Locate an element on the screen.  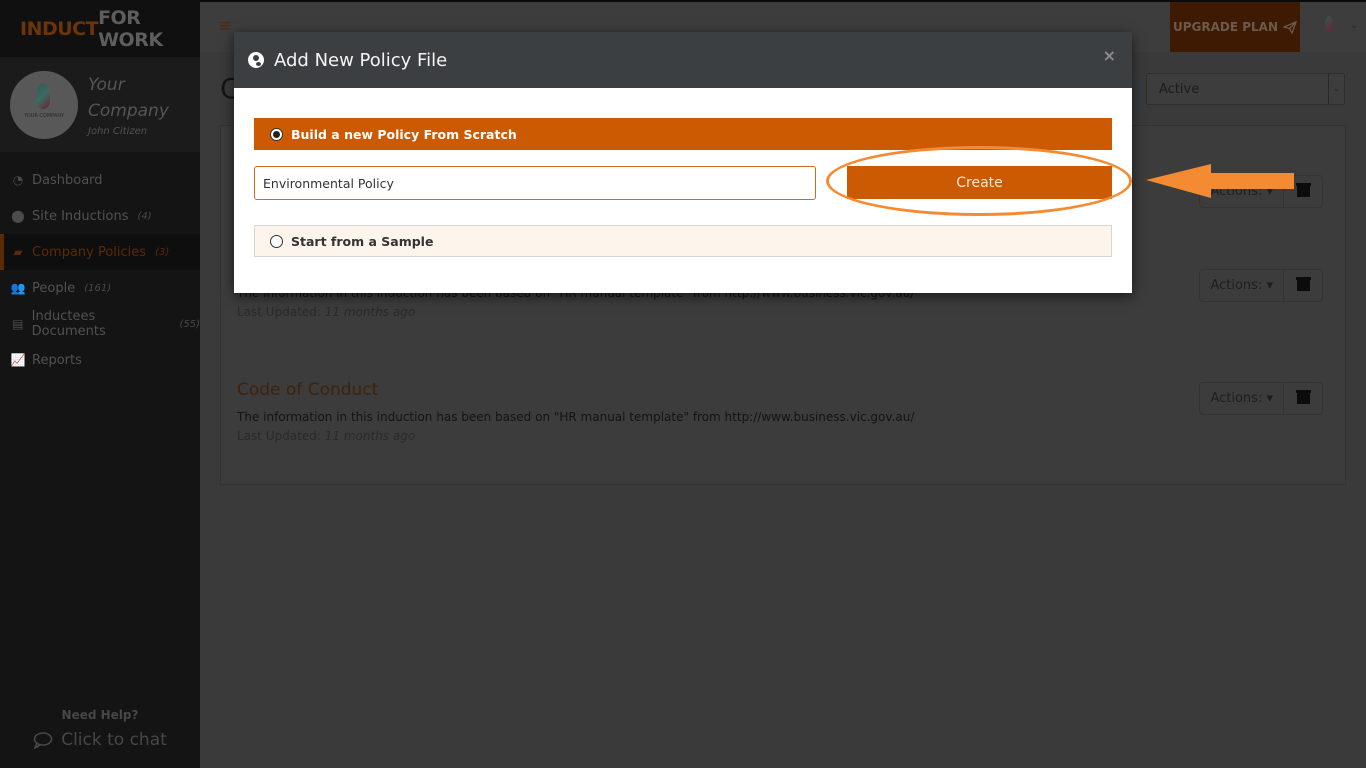
brand-part1: INDUCT is located at coordinates (59, 28).